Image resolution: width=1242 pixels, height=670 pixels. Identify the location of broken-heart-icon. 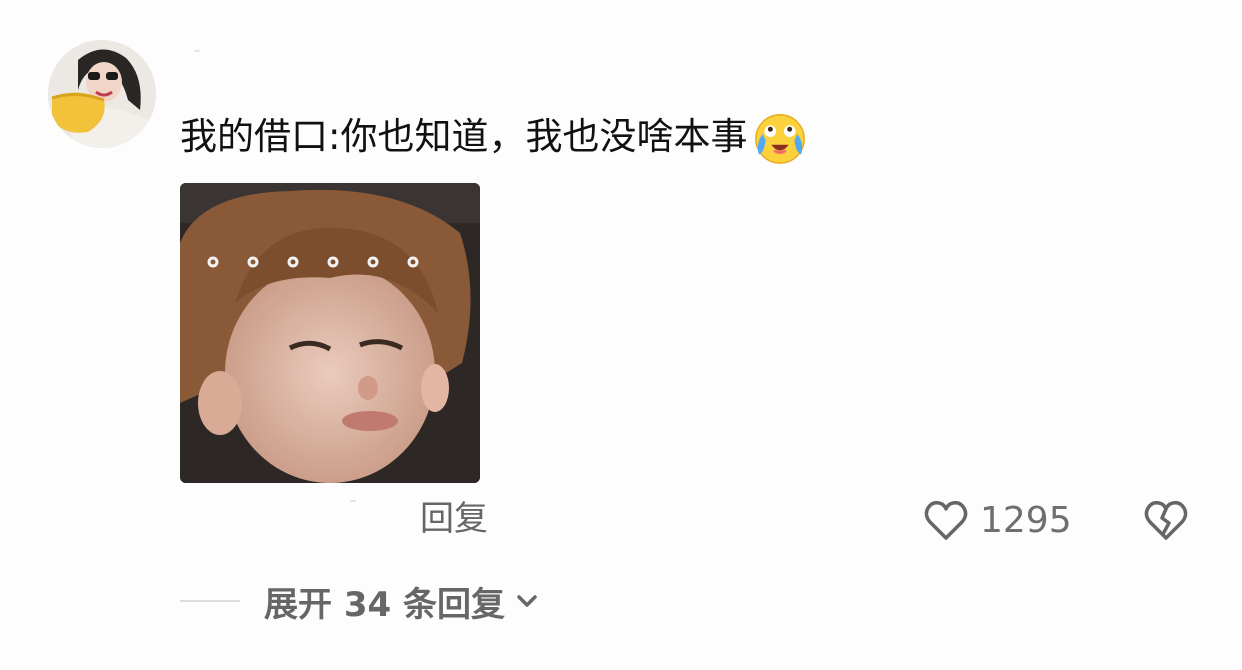
(1166, 520).